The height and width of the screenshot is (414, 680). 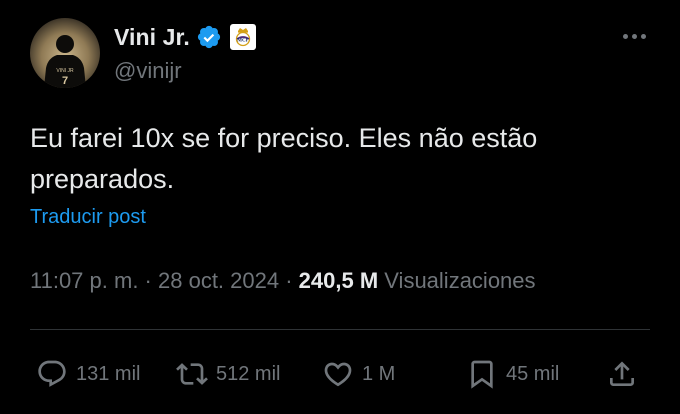 What do you see at coordinates (88, 217) in the screenshot?
I see `translate-post-link: Traducir post` at bounding box center [88, 217].